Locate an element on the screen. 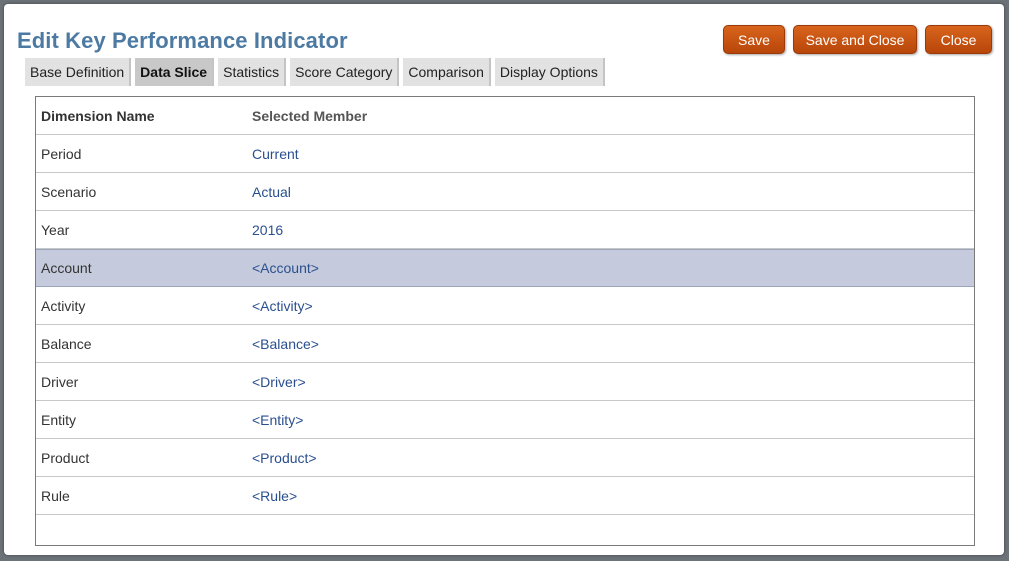  selected-member-link: 2016 is located at coordinates (264, 230).